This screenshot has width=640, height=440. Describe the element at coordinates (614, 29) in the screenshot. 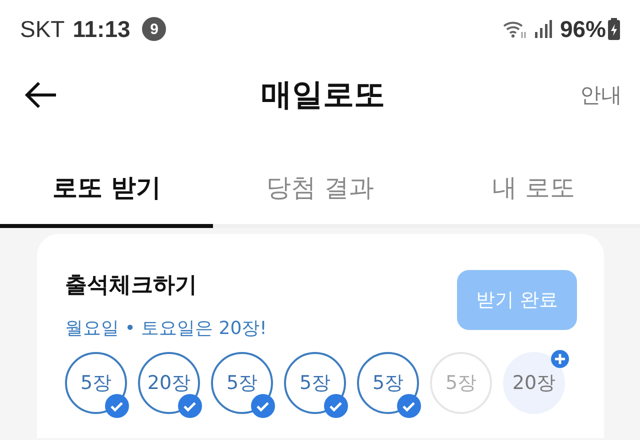

I see `battery-charging-icon` at that location.